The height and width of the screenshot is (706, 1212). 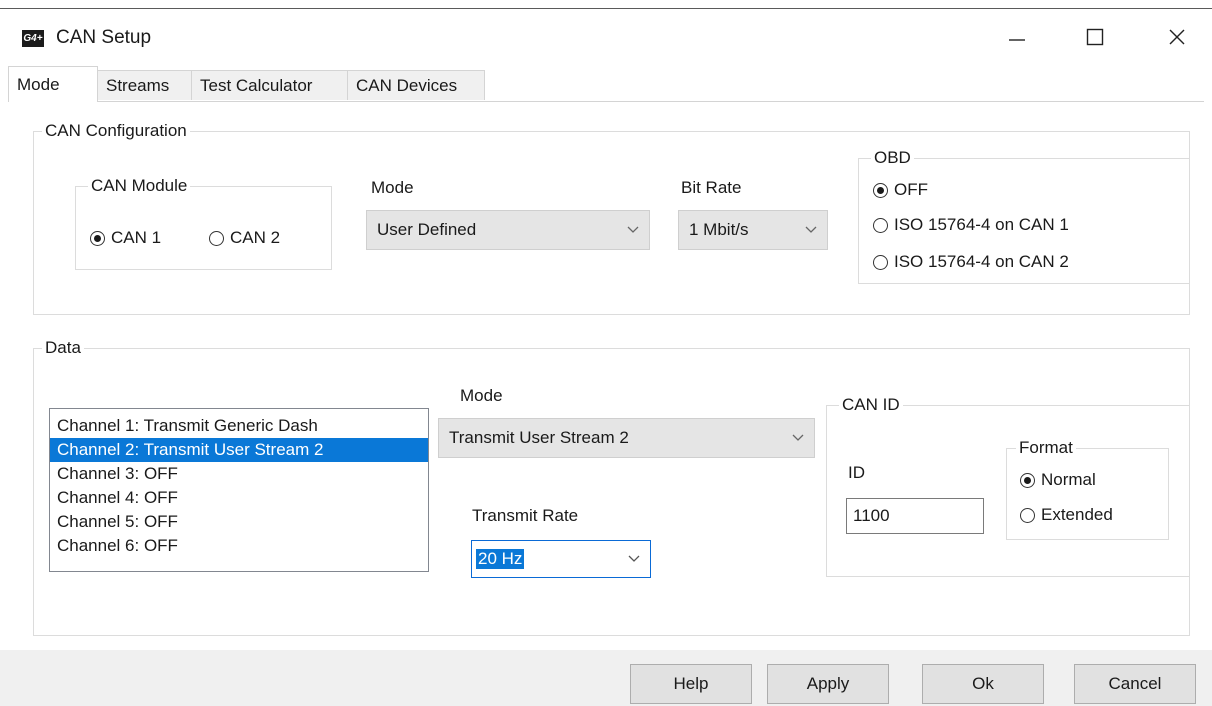 I want to click on tab-streams: Streams, so click(x=144, y=85).